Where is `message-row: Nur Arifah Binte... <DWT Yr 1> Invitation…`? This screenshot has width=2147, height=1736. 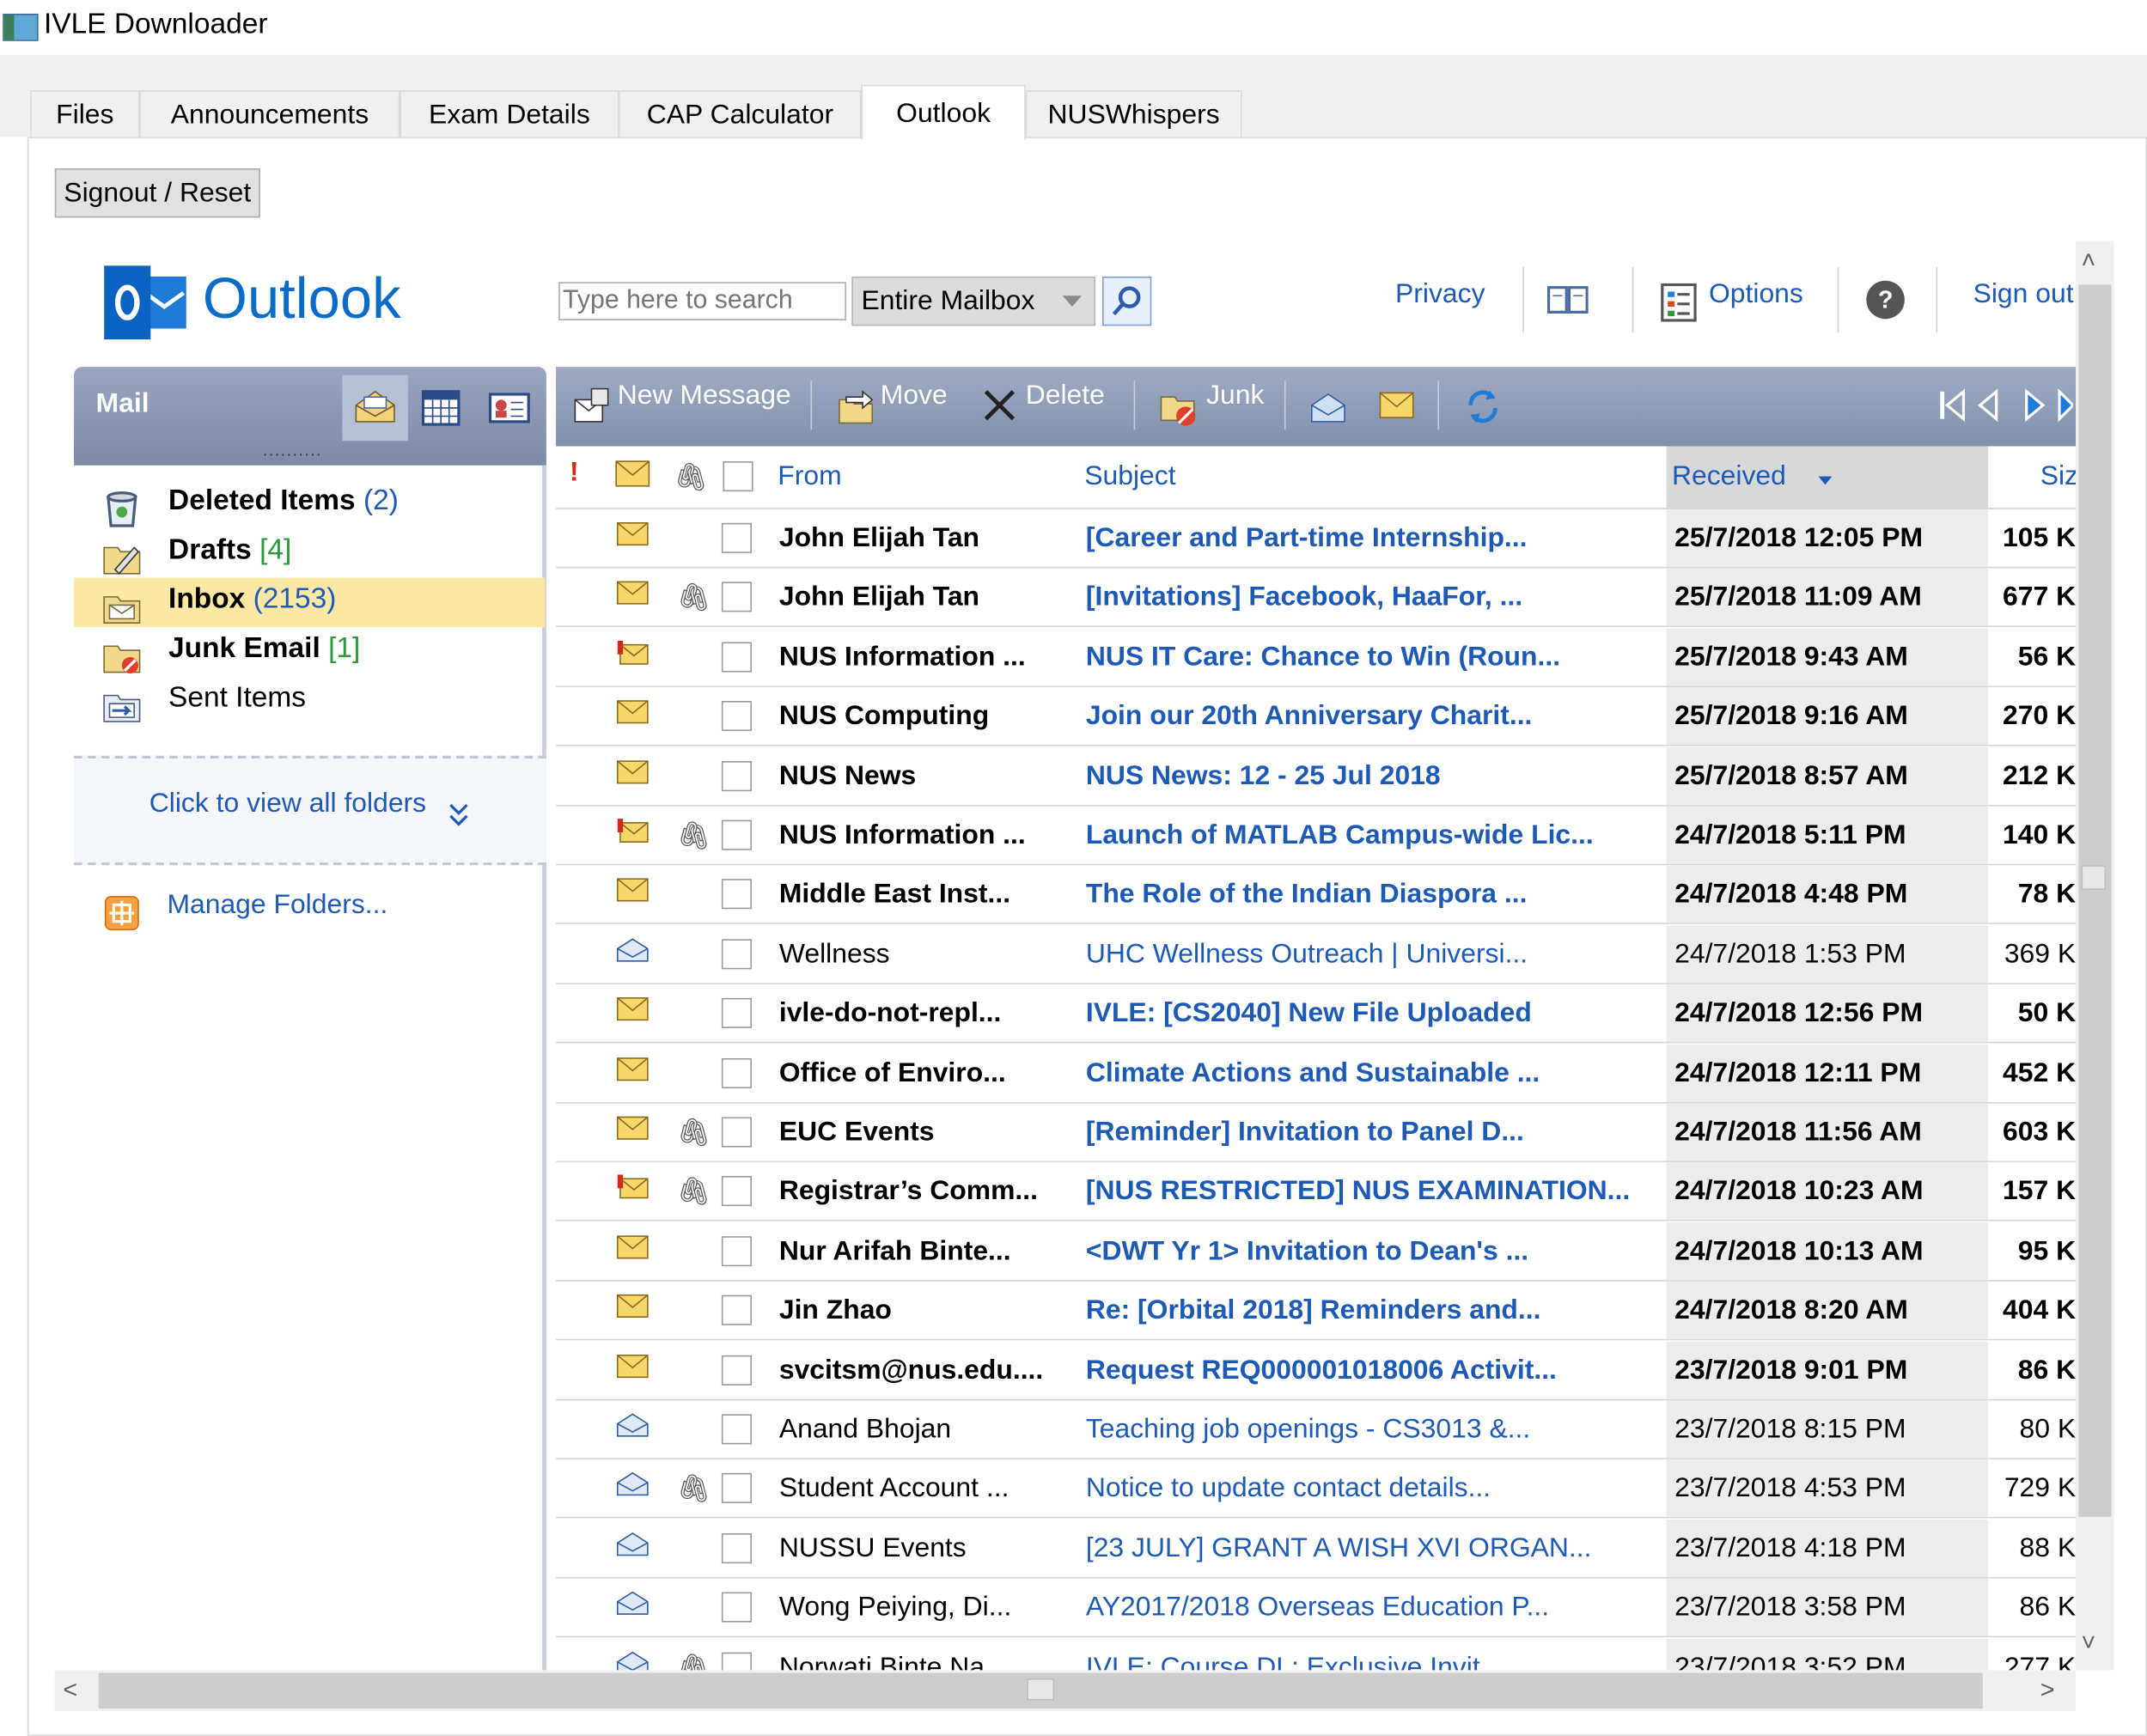 message-row: Nur Arifah Binte... <DWT Yr 1> Invitation… is located at coordinates (1317, 1252).